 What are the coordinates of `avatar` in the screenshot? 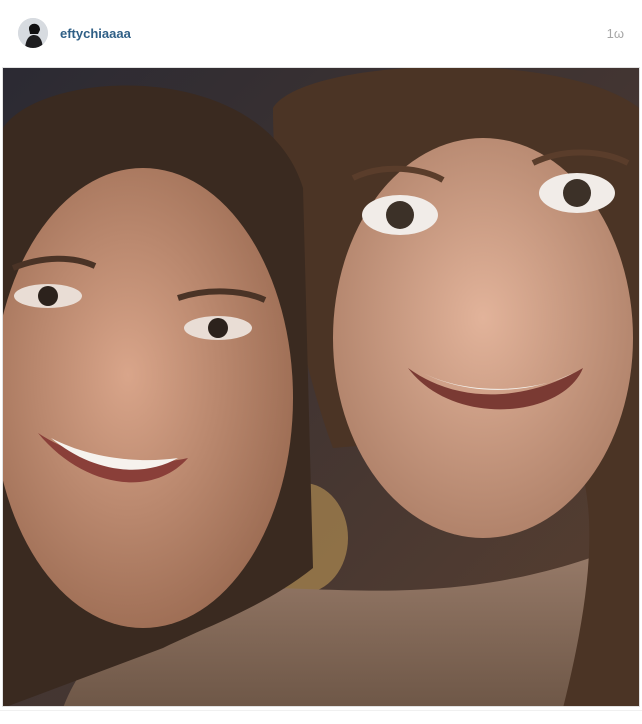 It's located at (33, 33).